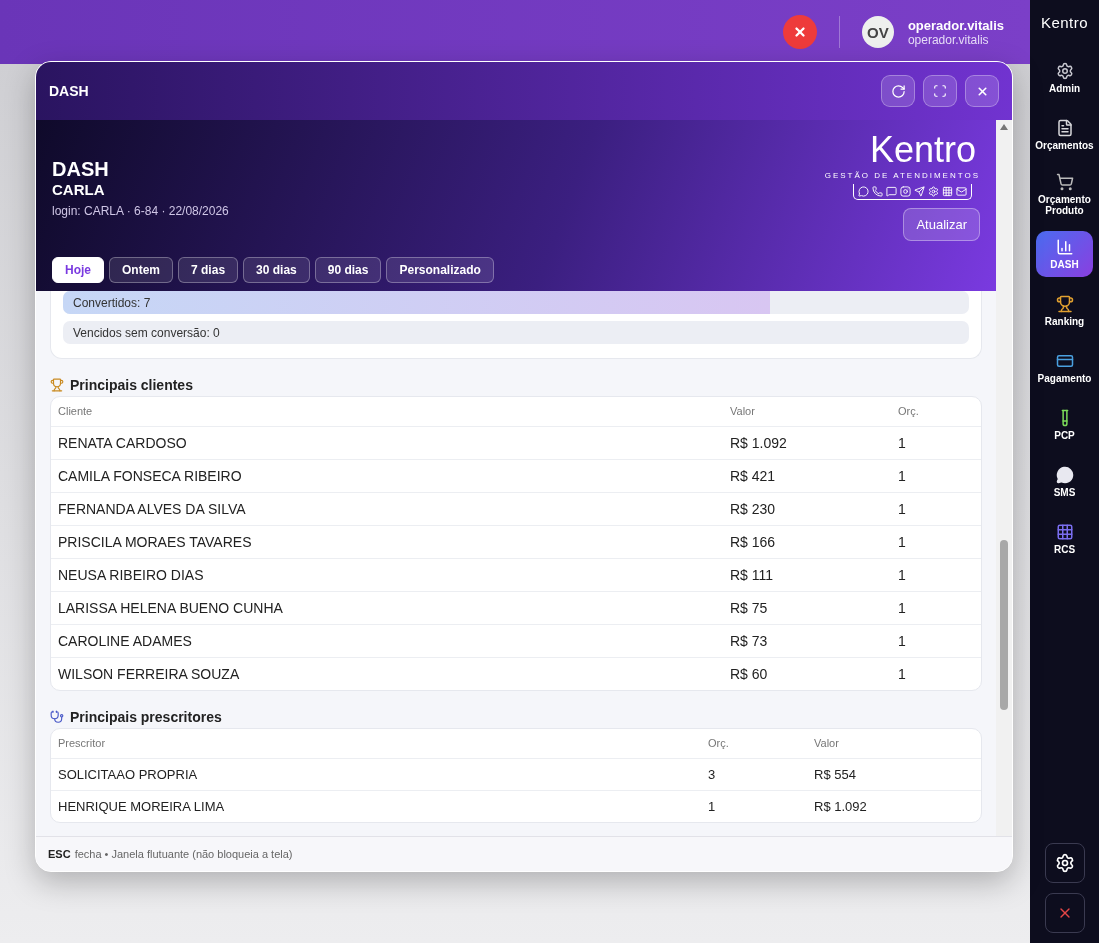  I want to click on reload-button, so click(898, 91).